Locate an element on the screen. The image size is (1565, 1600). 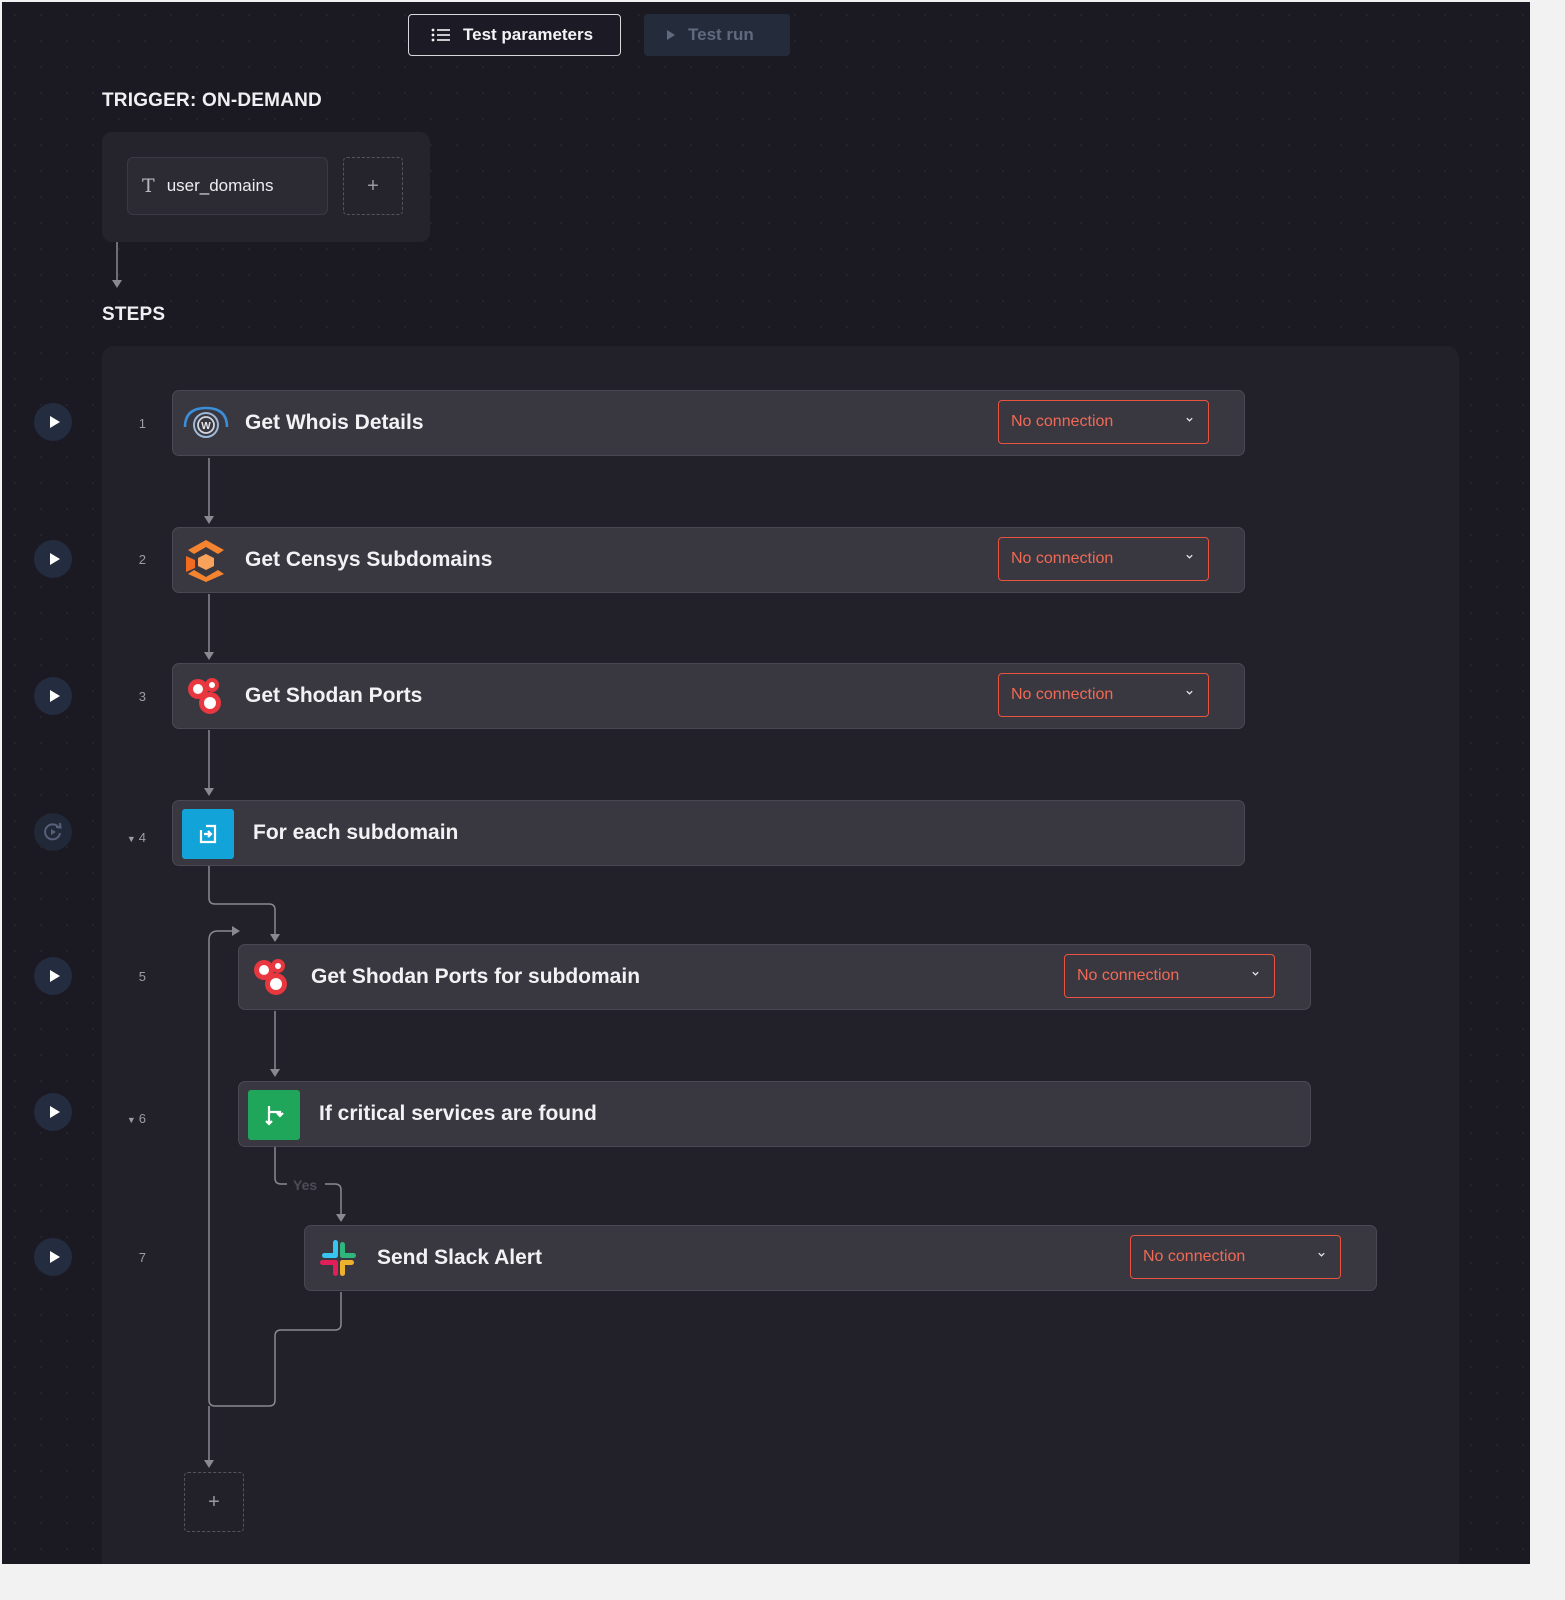
step-5-connection-select: No connection is located at coordinates (1169, 976).